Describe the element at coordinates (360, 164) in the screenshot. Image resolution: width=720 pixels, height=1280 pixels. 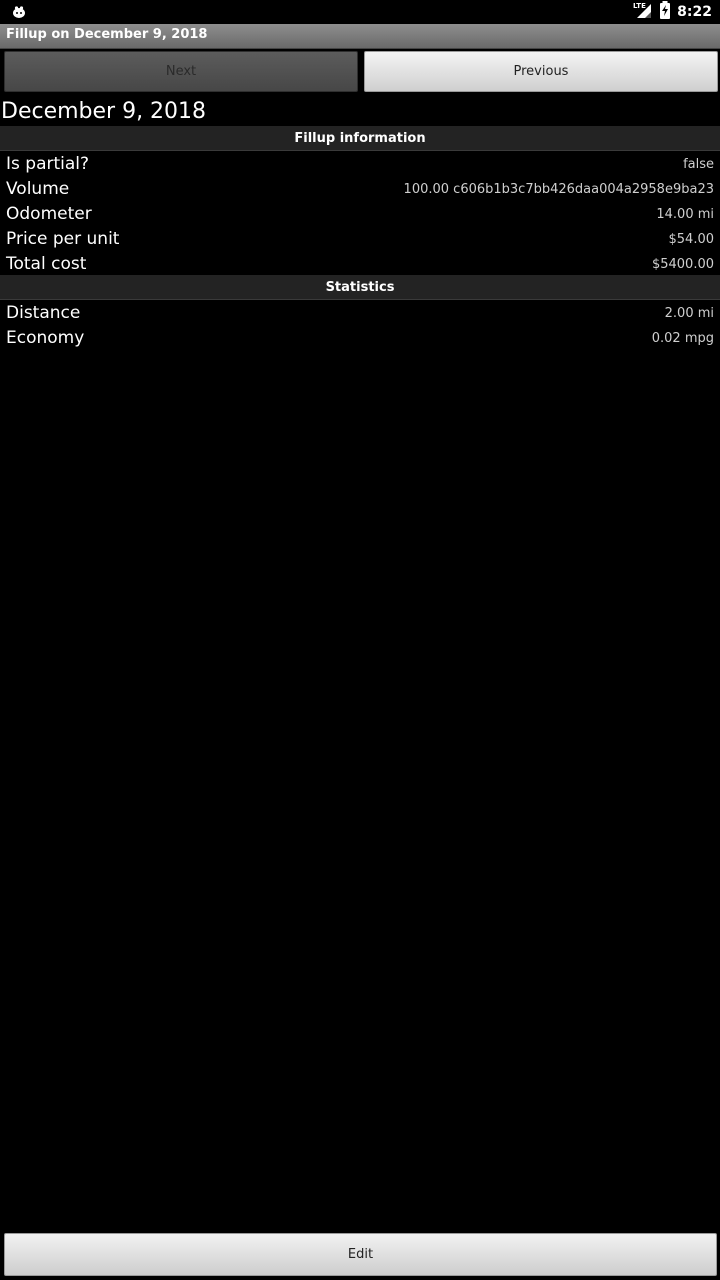
I see `row-is-partial: Is partial? false` at that location.